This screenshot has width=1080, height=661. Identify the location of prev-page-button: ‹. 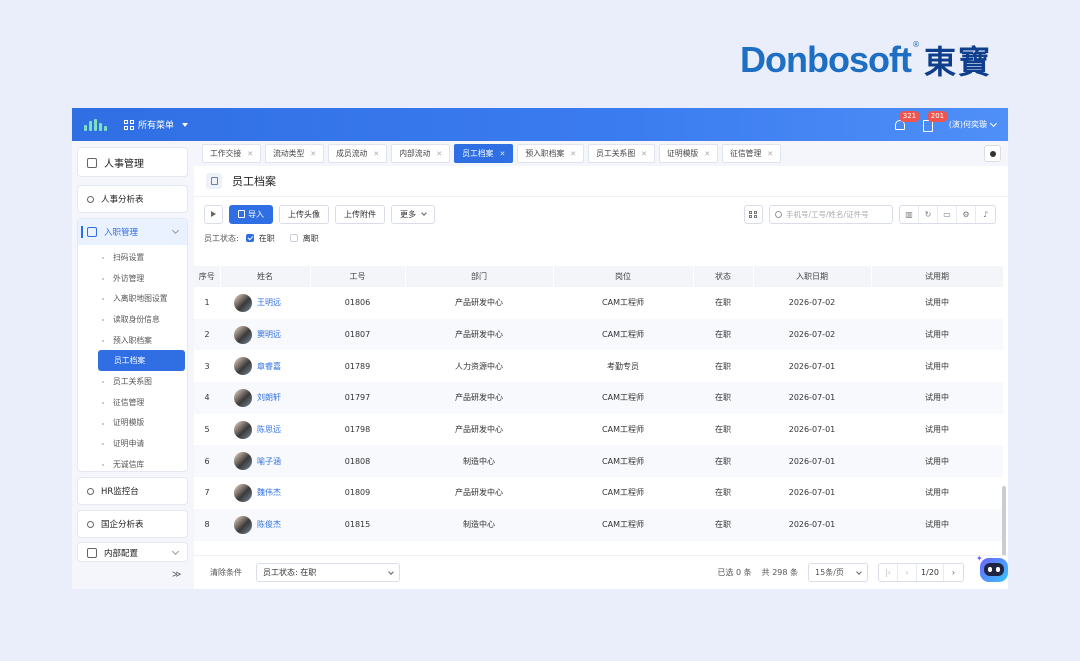
(908, 572).